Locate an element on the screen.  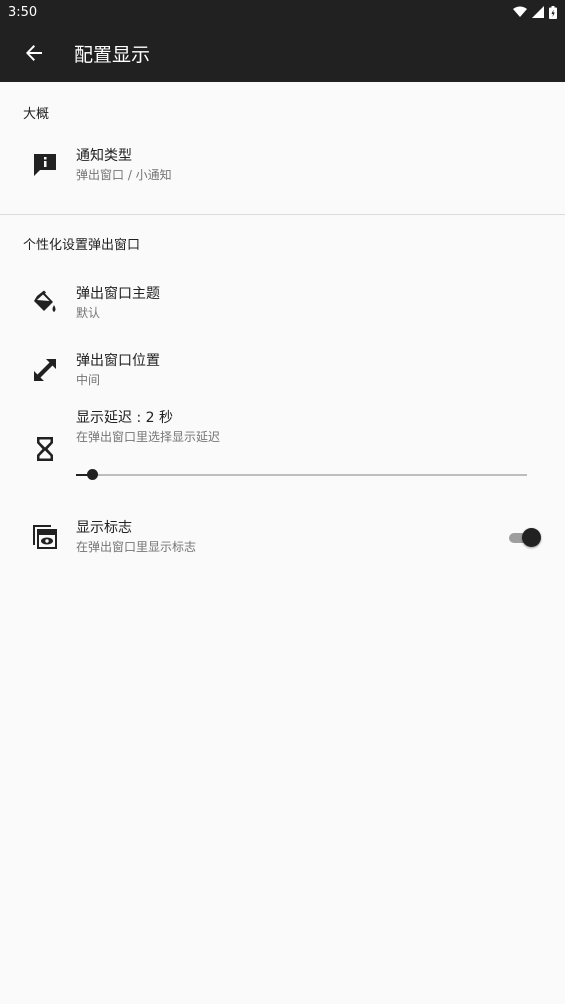
expand-arrows-icon is located at coordinates (45, 370).